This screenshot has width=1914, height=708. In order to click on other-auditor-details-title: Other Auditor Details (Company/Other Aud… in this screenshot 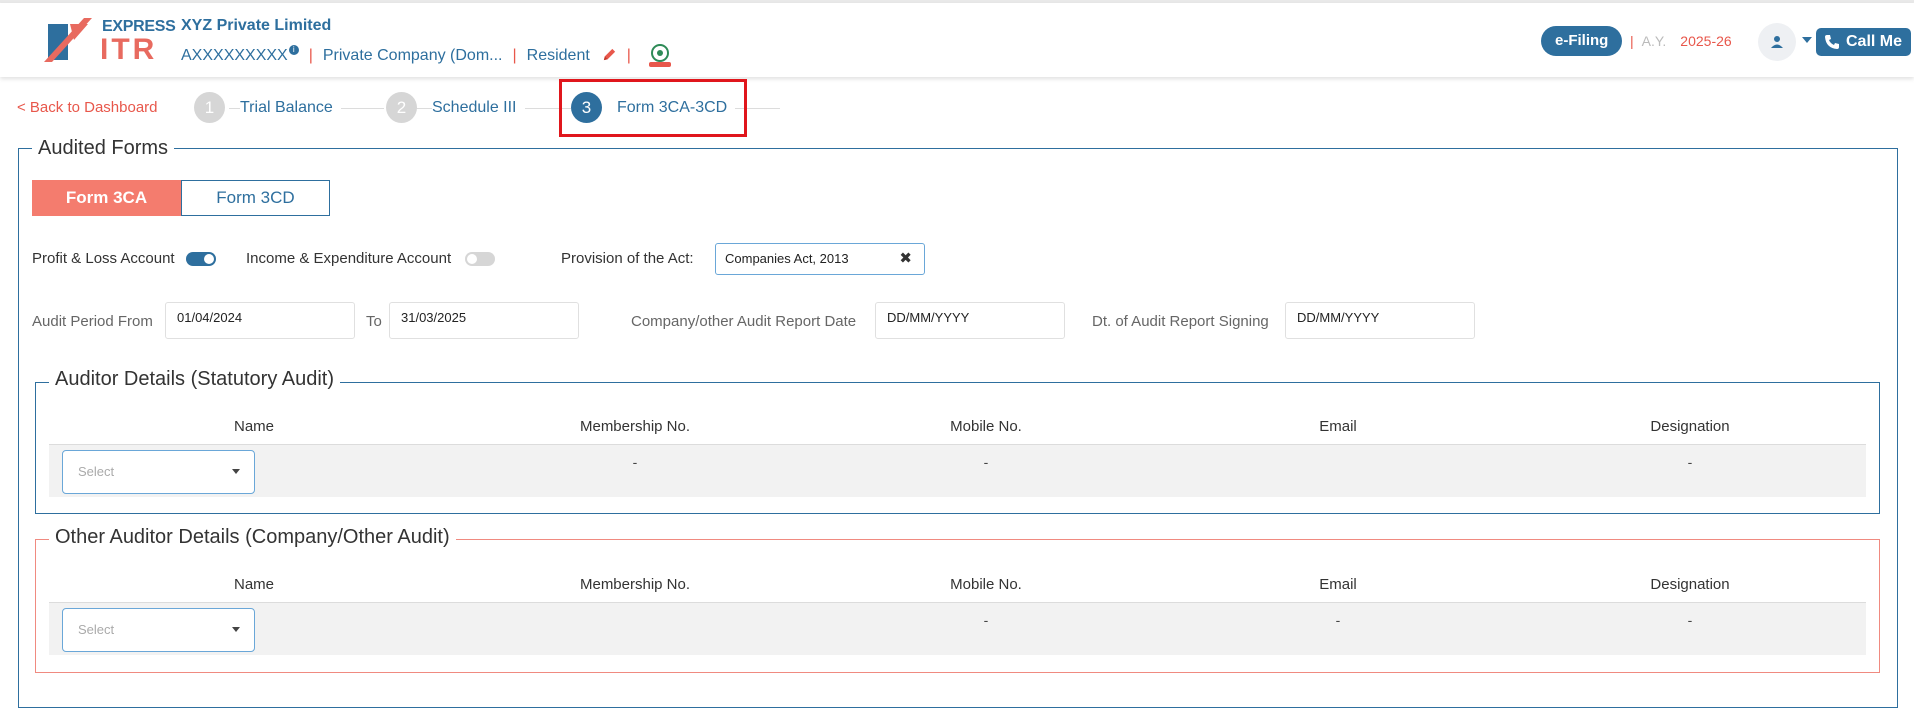, I will do `click(252, 537)`.